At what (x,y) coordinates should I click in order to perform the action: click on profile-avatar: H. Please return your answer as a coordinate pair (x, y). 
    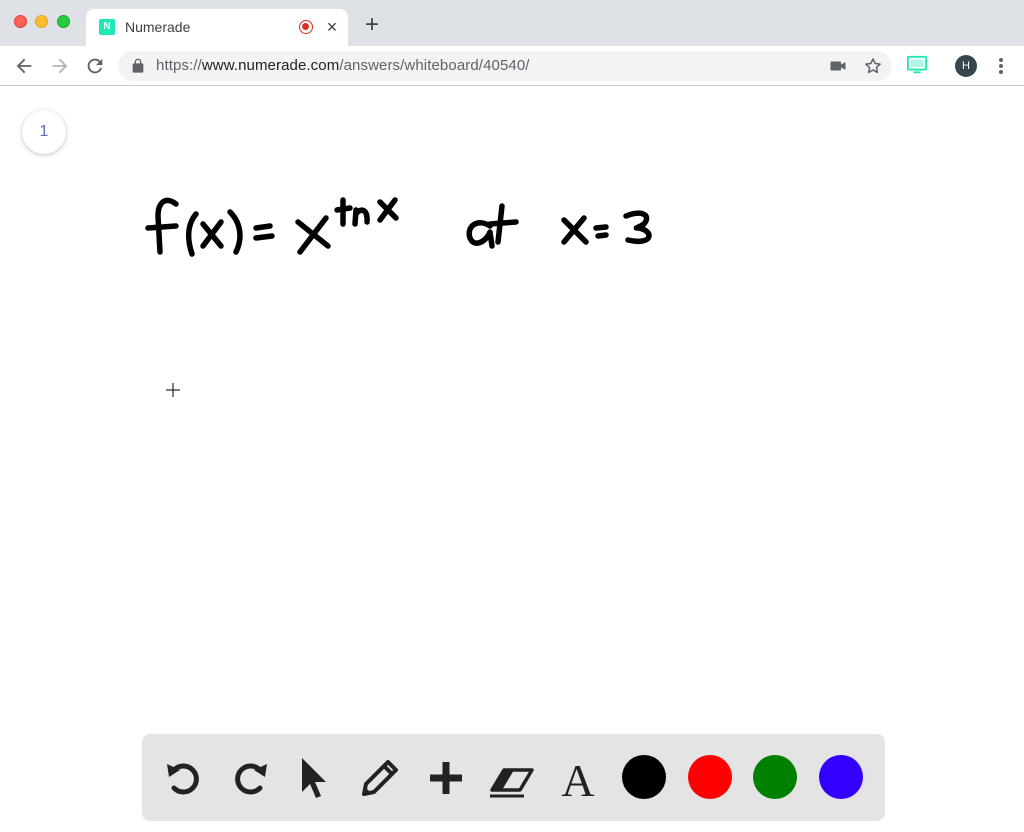
    Looking at the image, I should click on (966, 66).